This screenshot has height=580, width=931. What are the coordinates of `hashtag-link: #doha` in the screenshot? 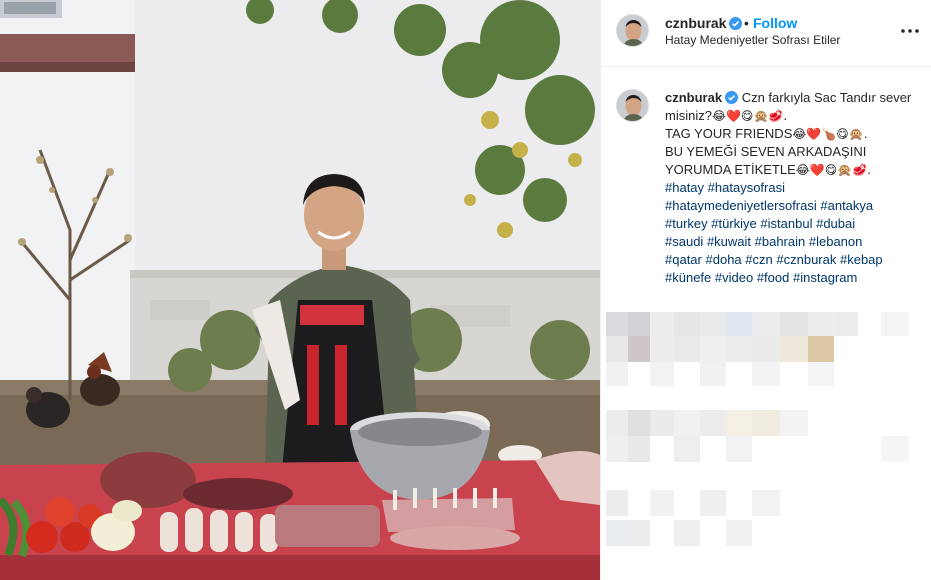 It's located at (724, 259).